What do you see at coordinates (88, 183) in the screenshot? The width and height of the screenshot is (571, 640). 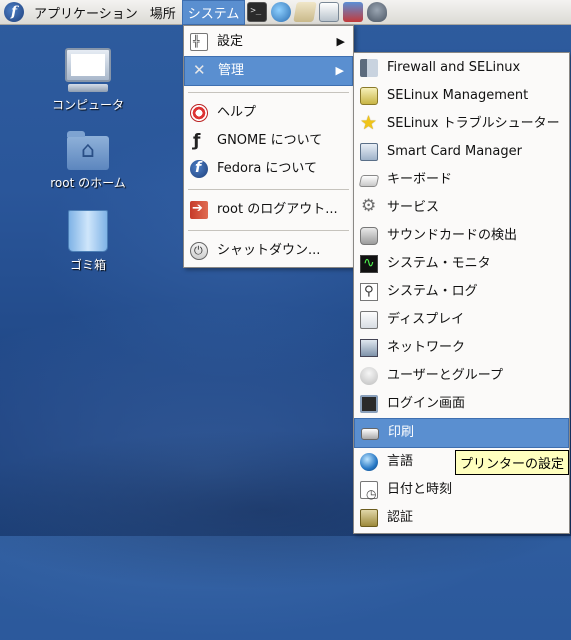 I see `desktop-icon-label: root のホーム` at bounding box center [88, 183].